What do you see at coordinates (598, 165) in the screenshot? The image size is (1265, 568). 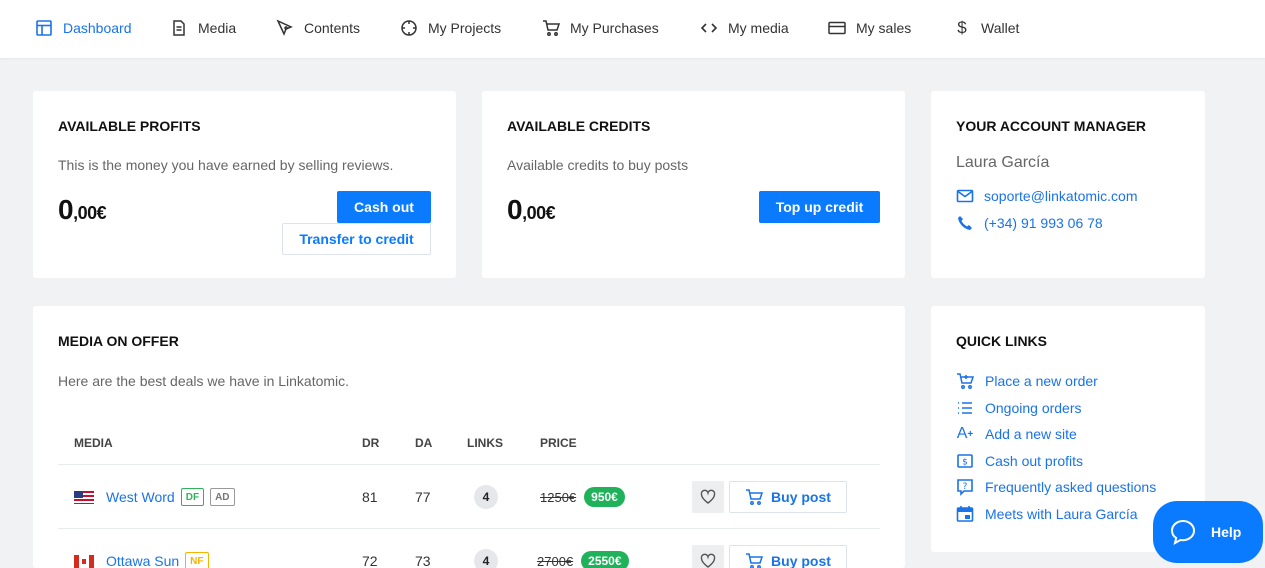 I see `credits-subtitle: Available credits to buy posts` at bounding box center [598, 165].